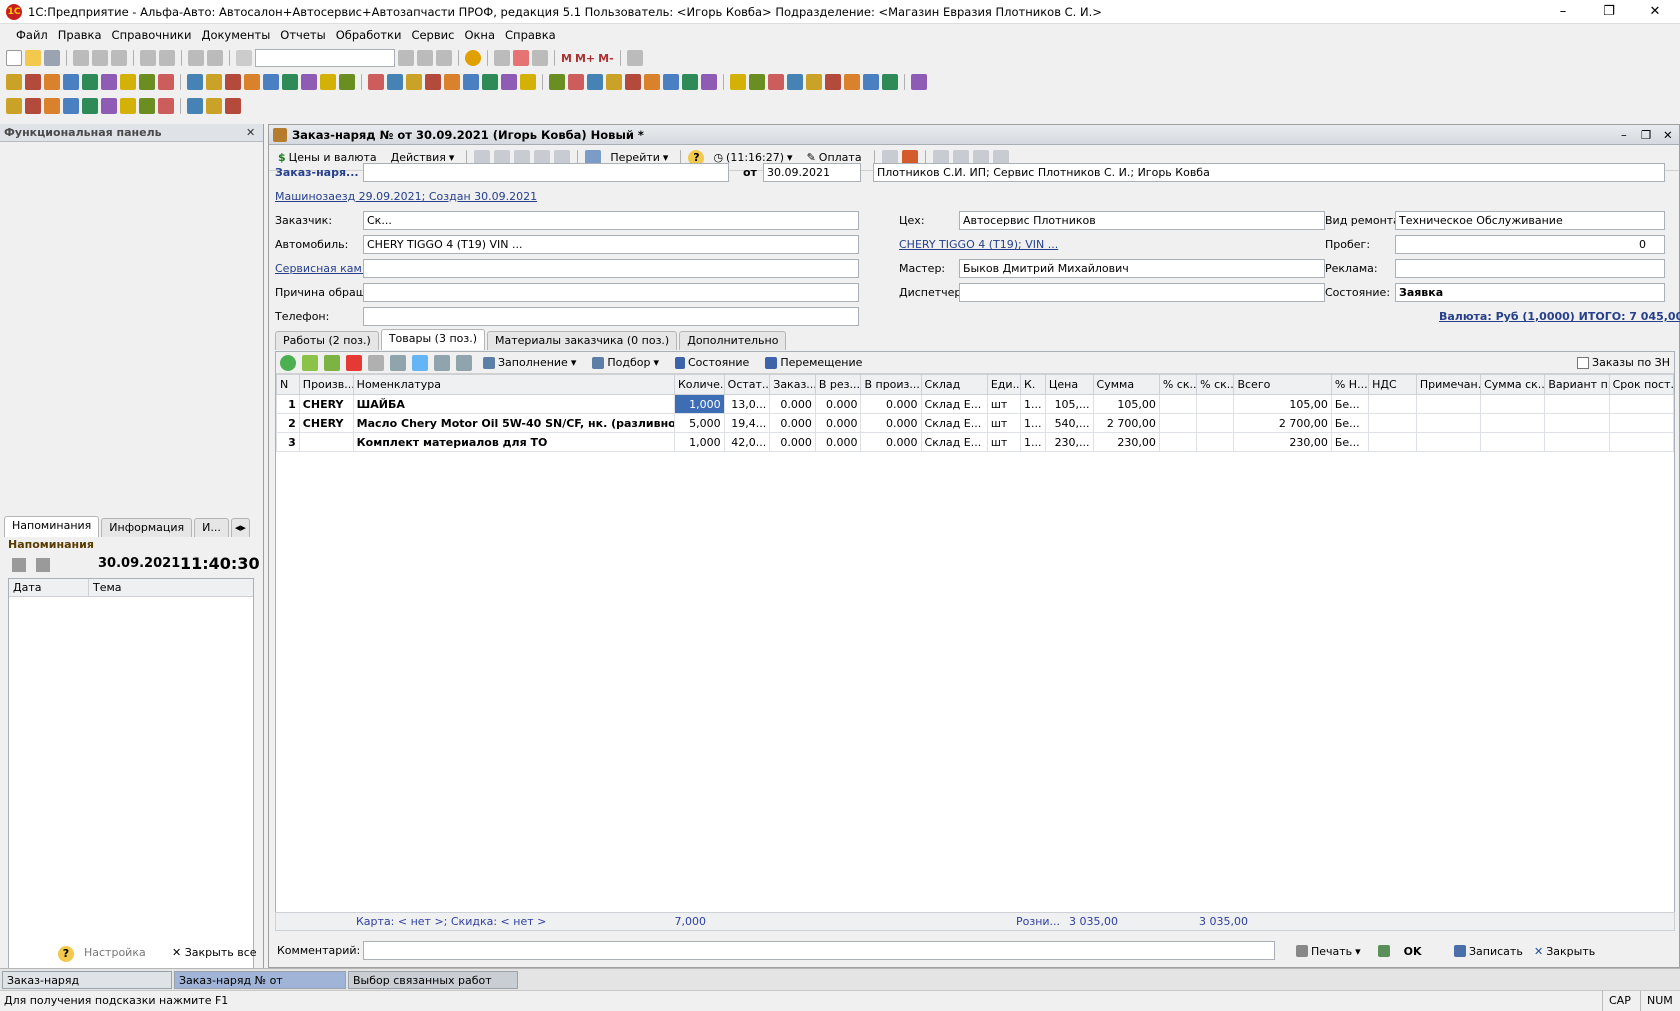 The height and width of the screenshot is (1011, 1680). What do you see at coordinates (288, 423) in the screenshot?
I see `grid-cell: 2` at bounding box center [288, 423].